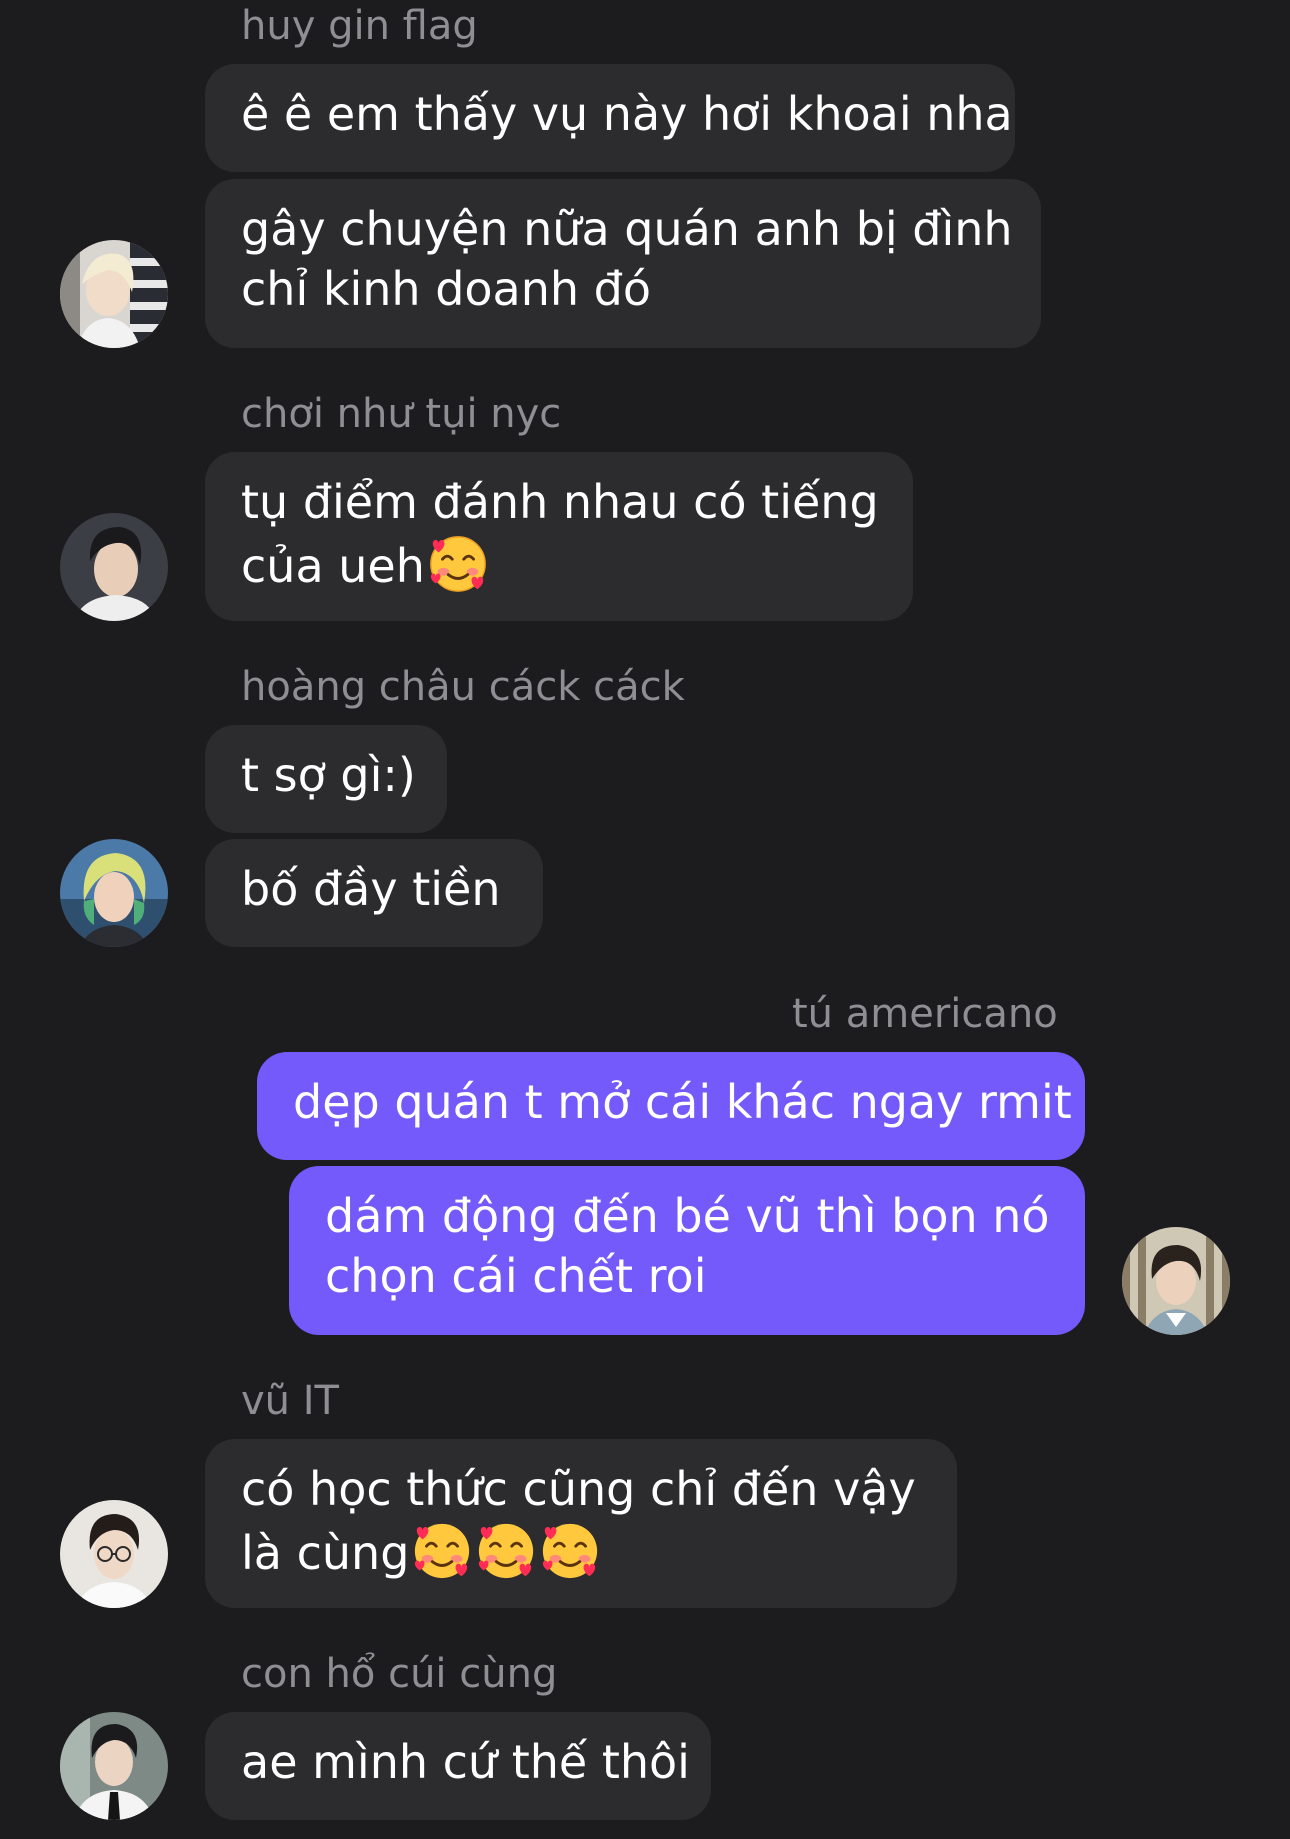  What do you see at coordinates (399, 1674) in the screenshot?
I see `sender-name: con hổ cúi cùng` at bounding box center [399, 1674].